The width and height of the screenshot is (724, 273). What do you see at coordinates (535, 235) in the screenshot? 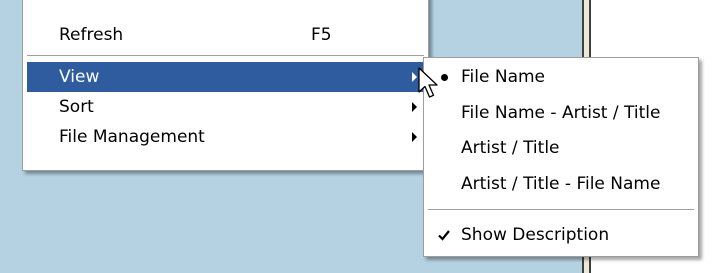
I see `submenu-item-label: Show Description` at bounding box center [535, 235].